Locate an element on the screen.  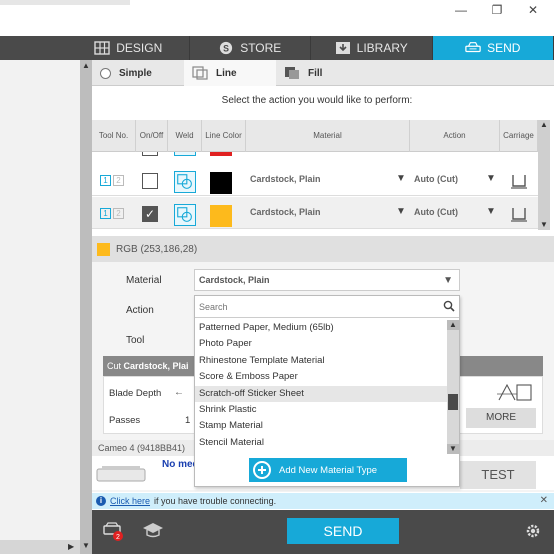
material-label: Material is located at coordinates (144, 280).